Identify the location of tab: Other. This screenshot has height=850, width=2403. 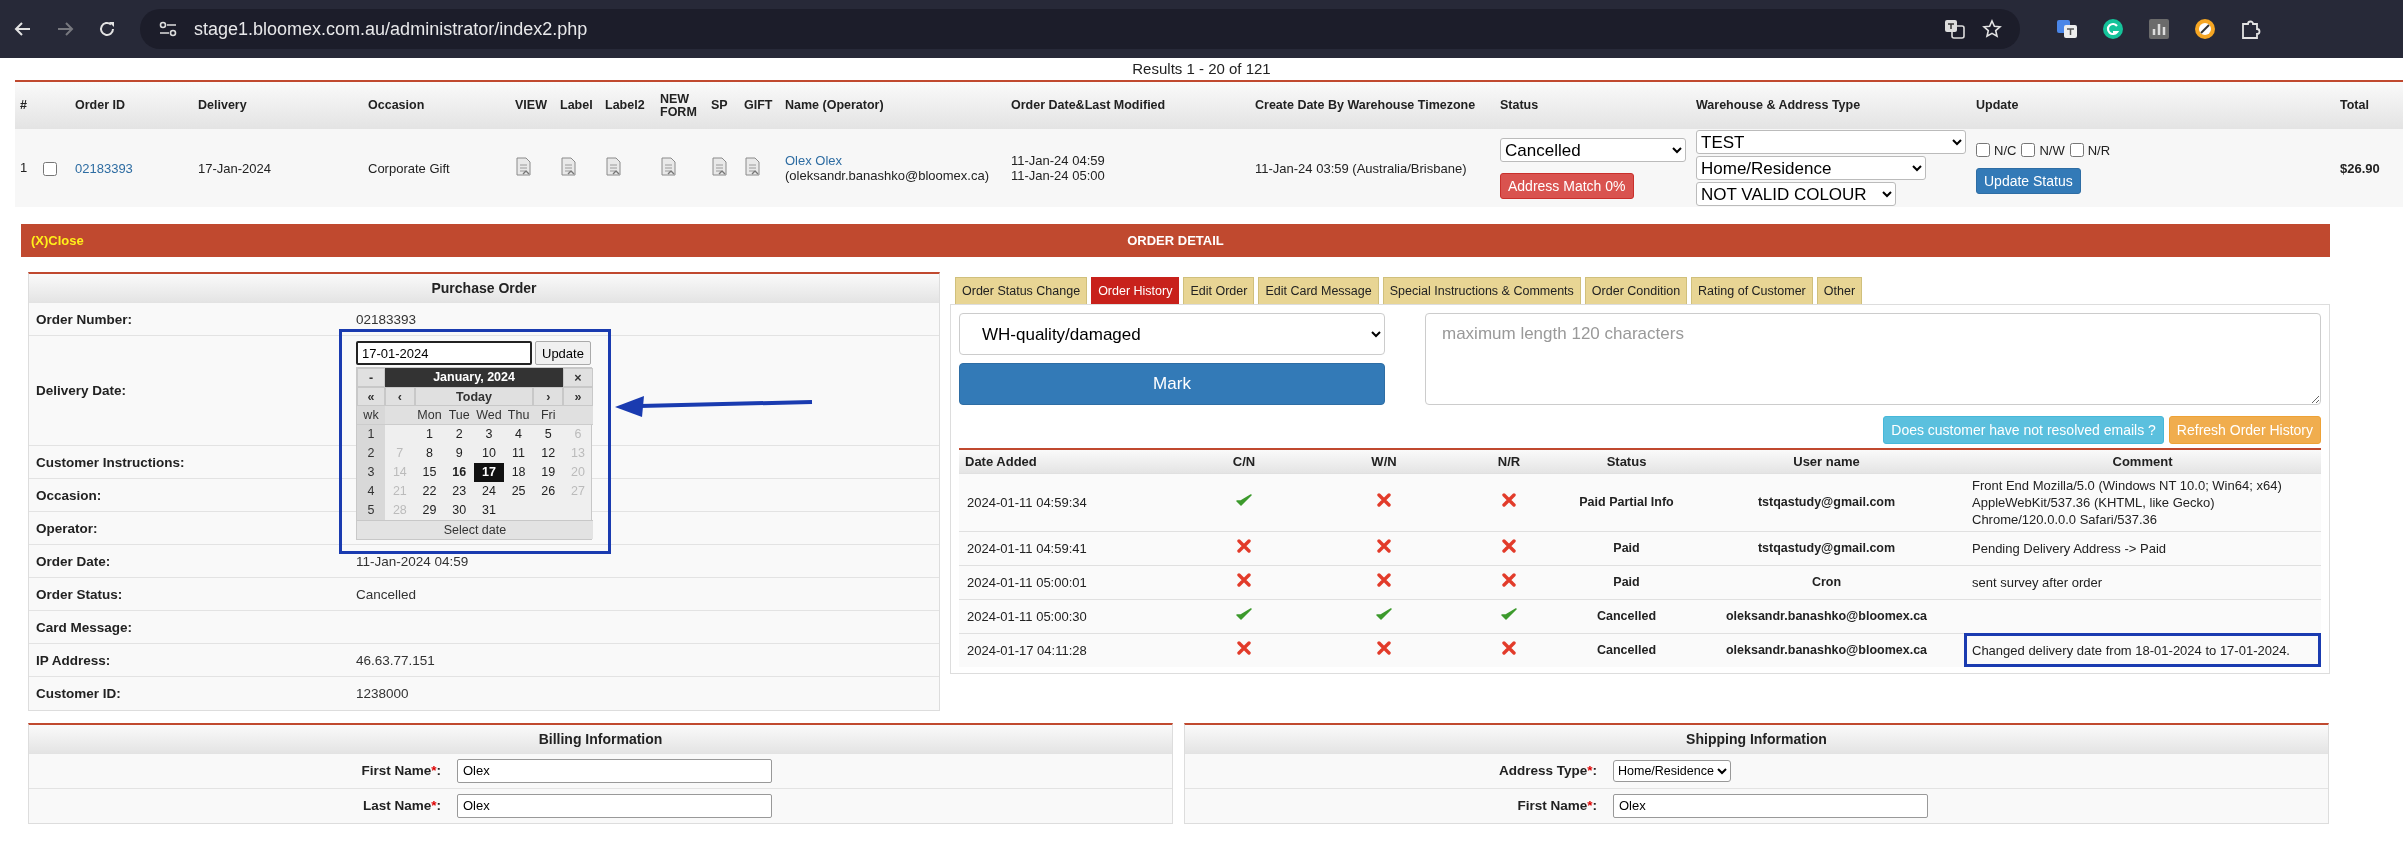
(1839, 290).